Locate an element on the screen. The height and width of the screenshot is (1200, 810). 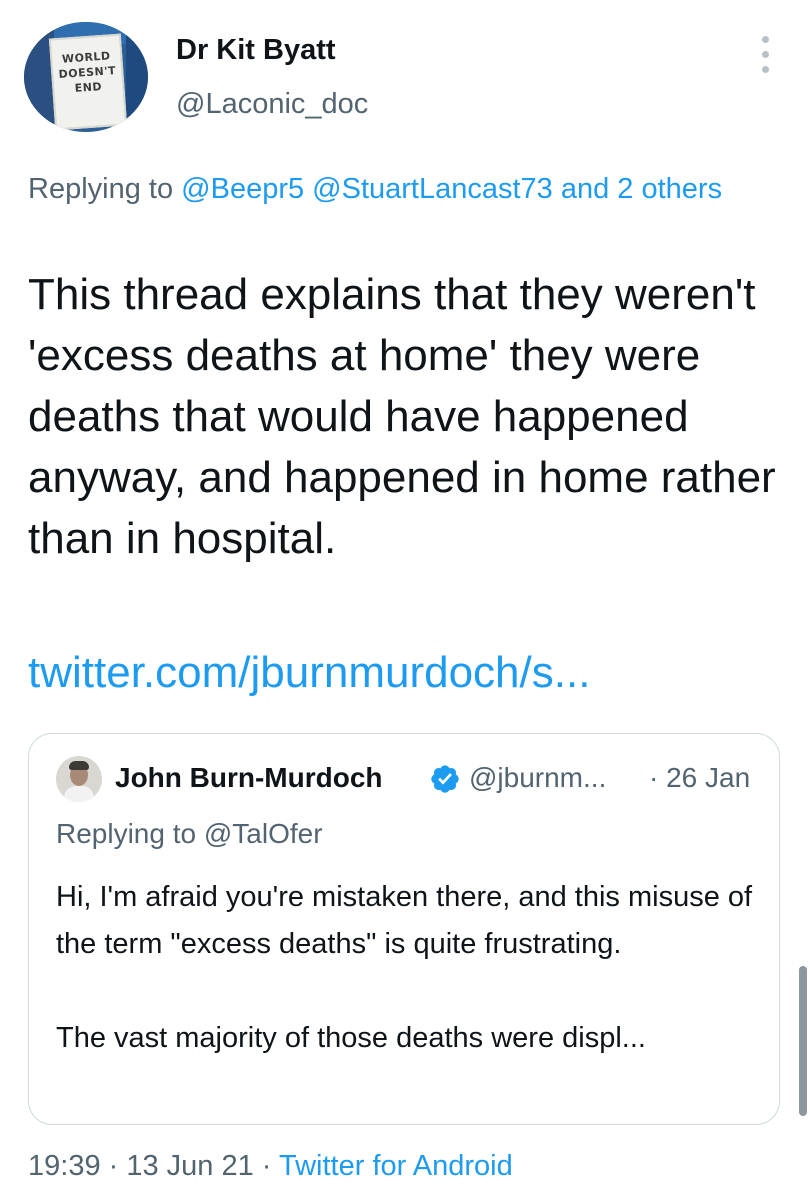
author-avatar: WORLD DOESN'T END is located at coordinates (86, 77).